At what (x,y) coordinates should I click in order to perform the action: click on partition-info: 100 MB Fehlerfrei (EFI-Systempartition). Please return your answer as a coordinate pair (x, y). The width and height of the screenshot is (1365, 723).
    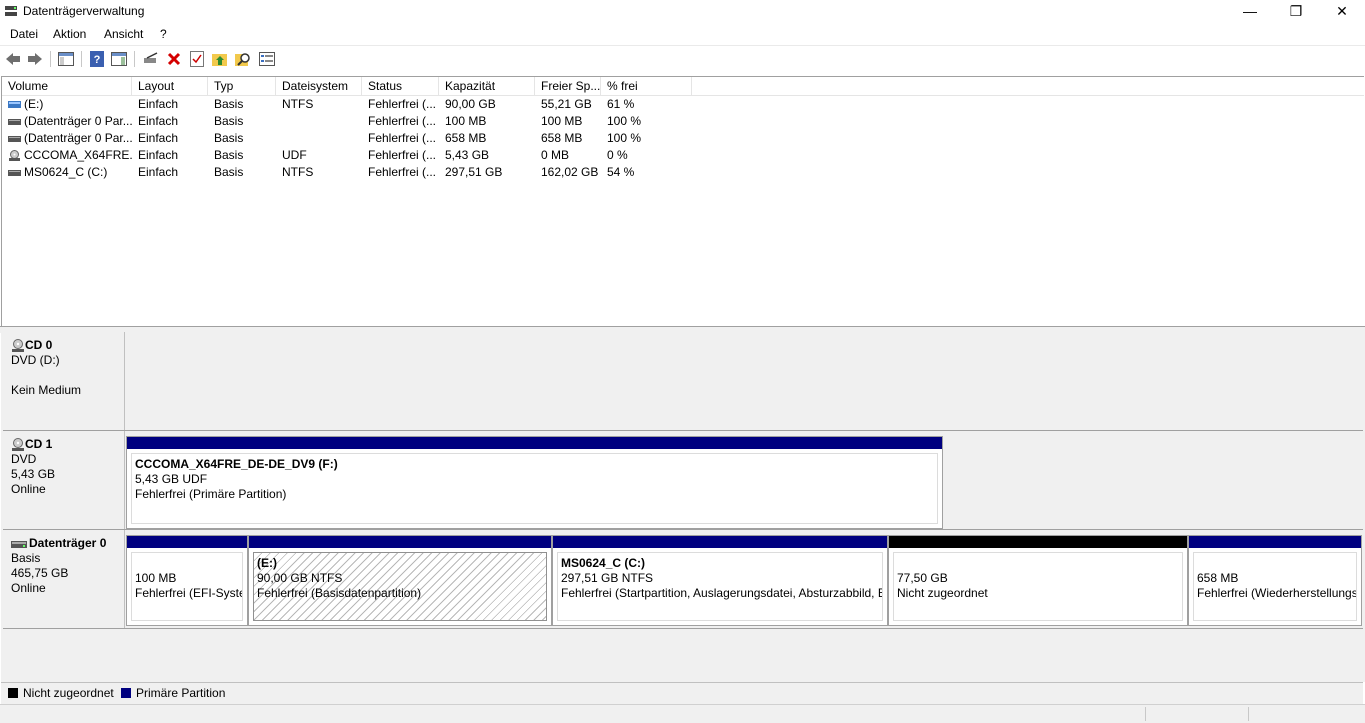
    Looking at the image, I should click on (187, 586).